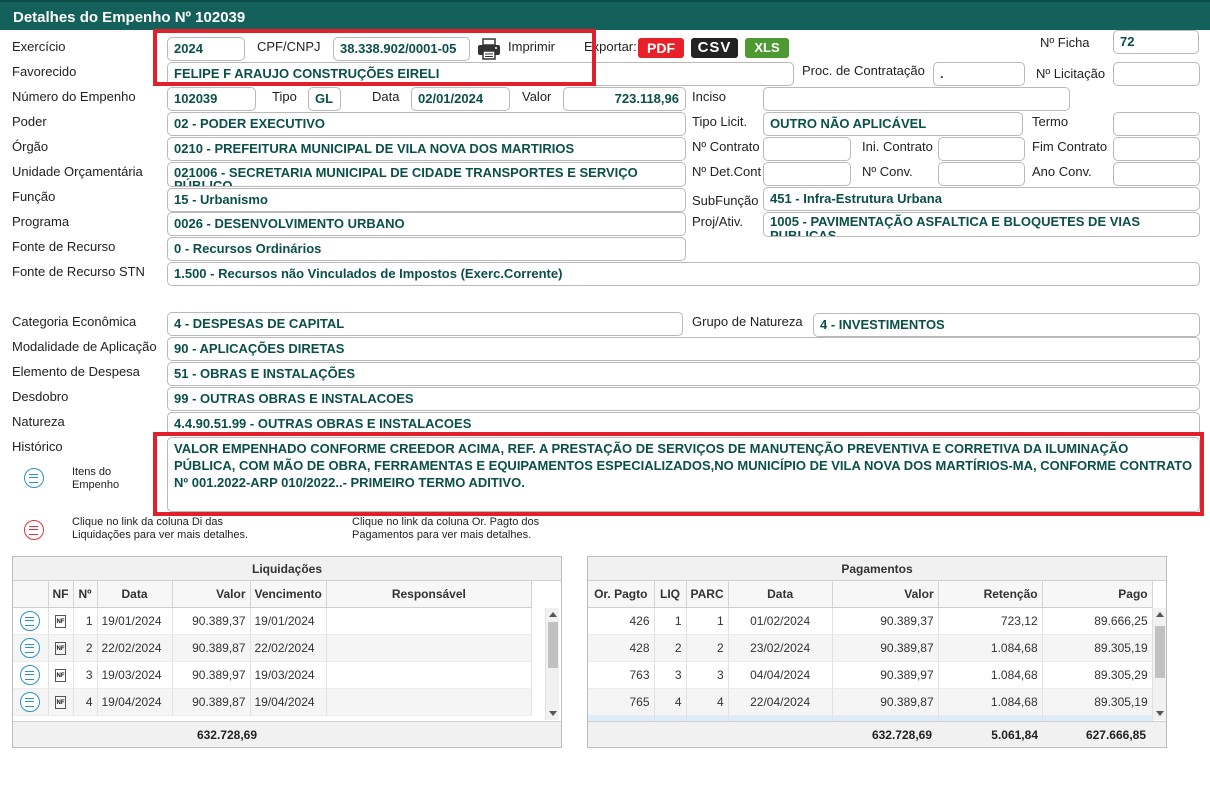 The width and height of the screenshot is (1210, 790). I want to click on desdobro-field: 99 - OUTRAS OBRAS E INSTALACOES, so click(683, 399).